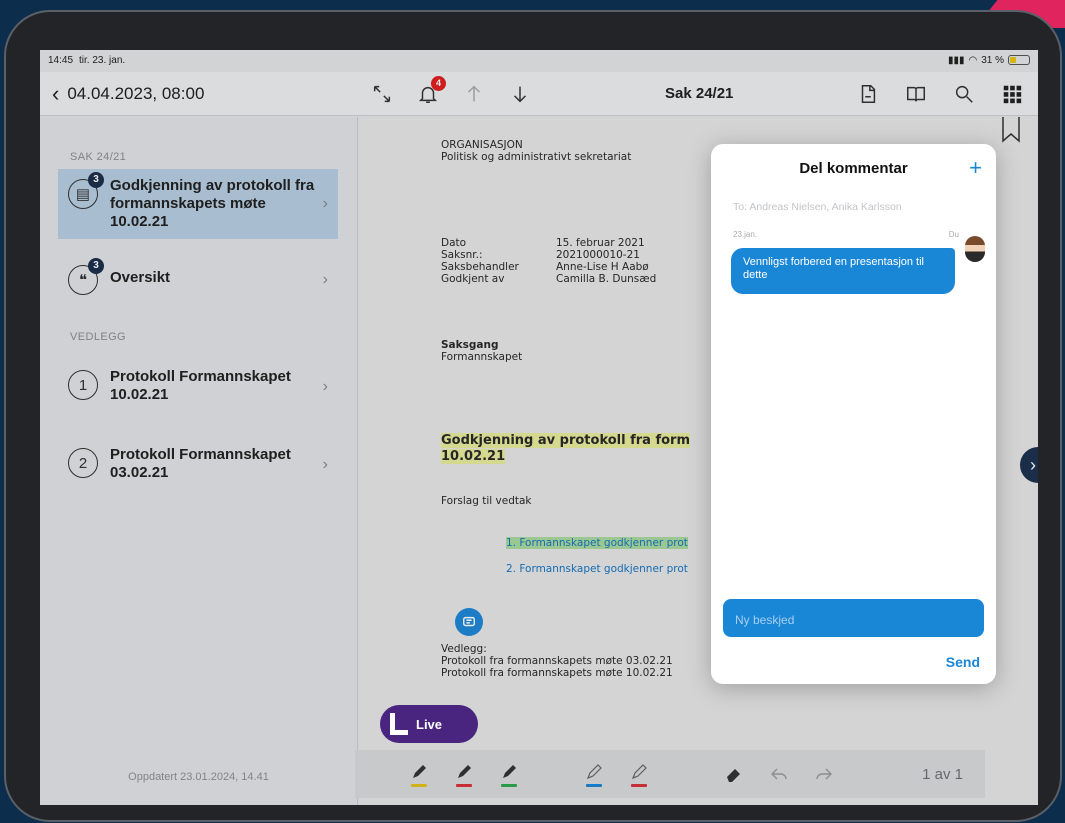 The height and width of the screenshot is (823, 1065). What do you see at coordinates (462, 255) in the screenshot?
I see `meta-key: Saksnr.:` at bounding box center [462, 255].